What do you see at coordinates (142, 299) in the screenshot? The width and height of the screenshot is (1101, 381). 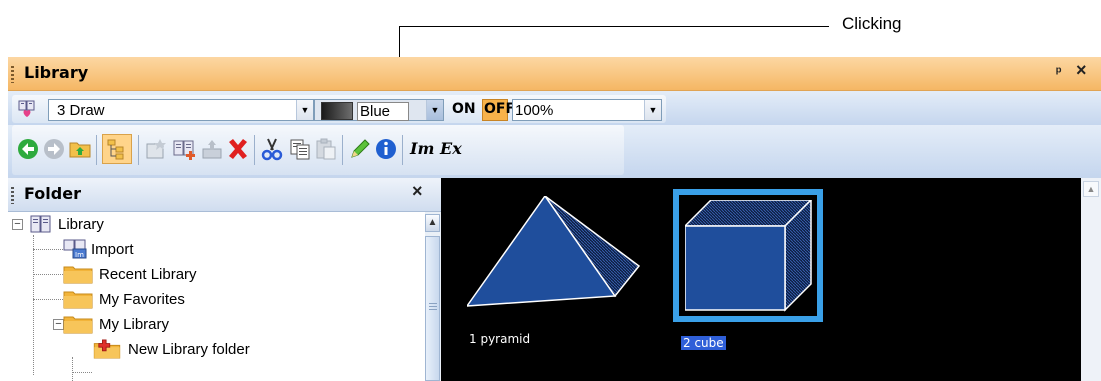 I see `tree-item-label: My Favorites` at bounding box center [142, 299].